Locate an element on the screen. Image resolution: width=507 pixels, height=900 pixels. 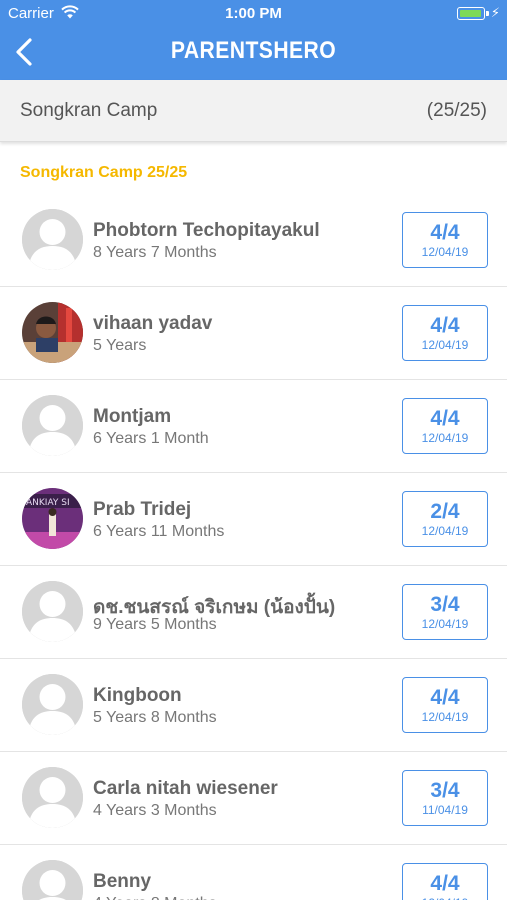
page-title: PARENTSHERO is located at coordinates (253, 50).